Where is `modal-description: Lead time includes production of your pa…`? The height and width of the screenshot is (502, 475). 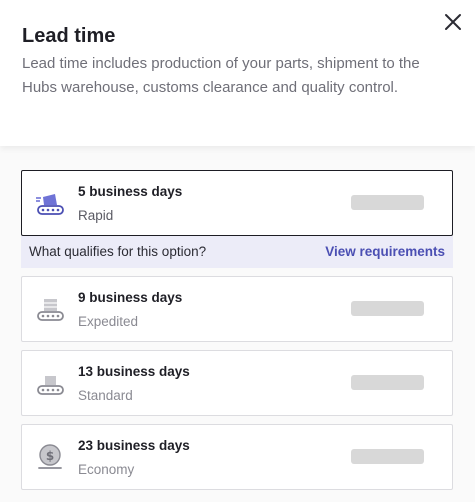 modal-description: Lead time includes production of your pa… is located at coordinates (221, 75).